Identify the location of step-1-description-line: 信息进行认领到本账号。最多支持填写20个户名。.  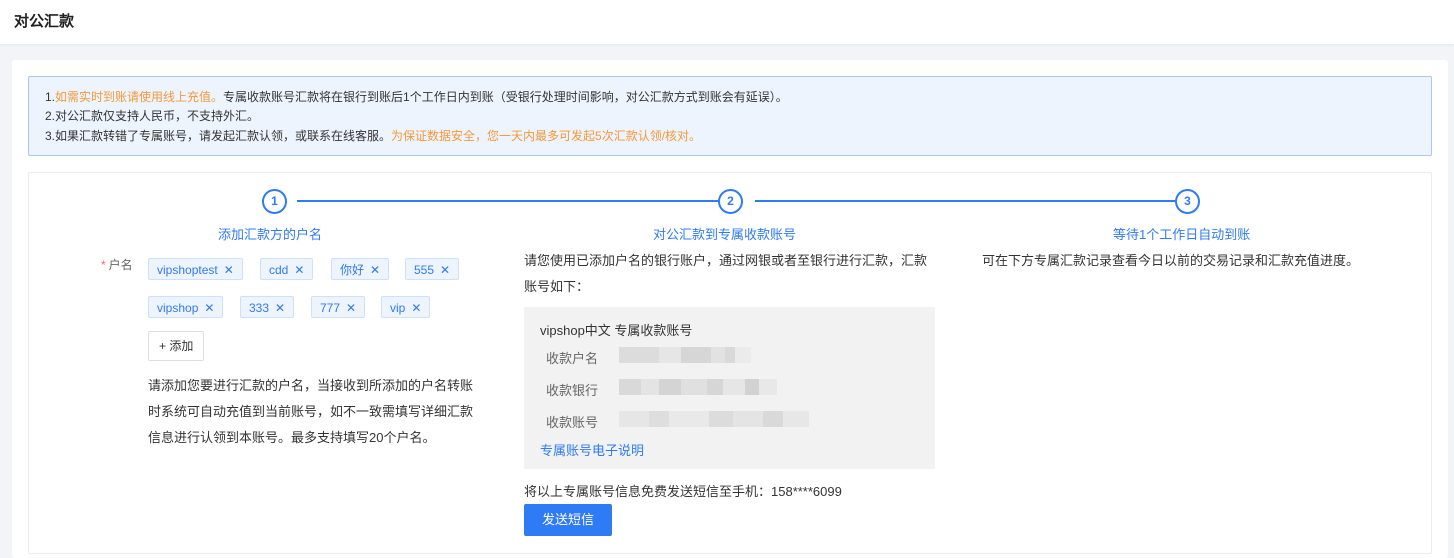
(292, 437).